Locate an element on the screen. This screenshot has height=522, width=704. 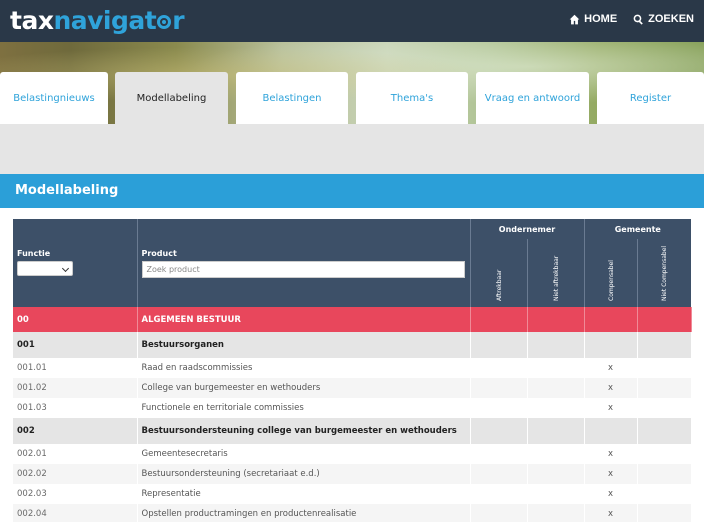
tab-belastingnieuws: Belastingnieuws is located at coordinates (54, 98).